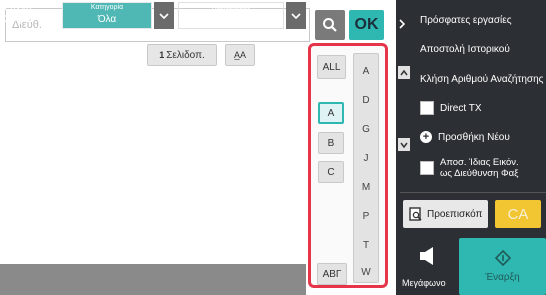 The height and width of the screenshot is (295, 546). Describe the element at coordinates (366, 187) in the screenshot. I see `strip-letter-m: M` at that location.